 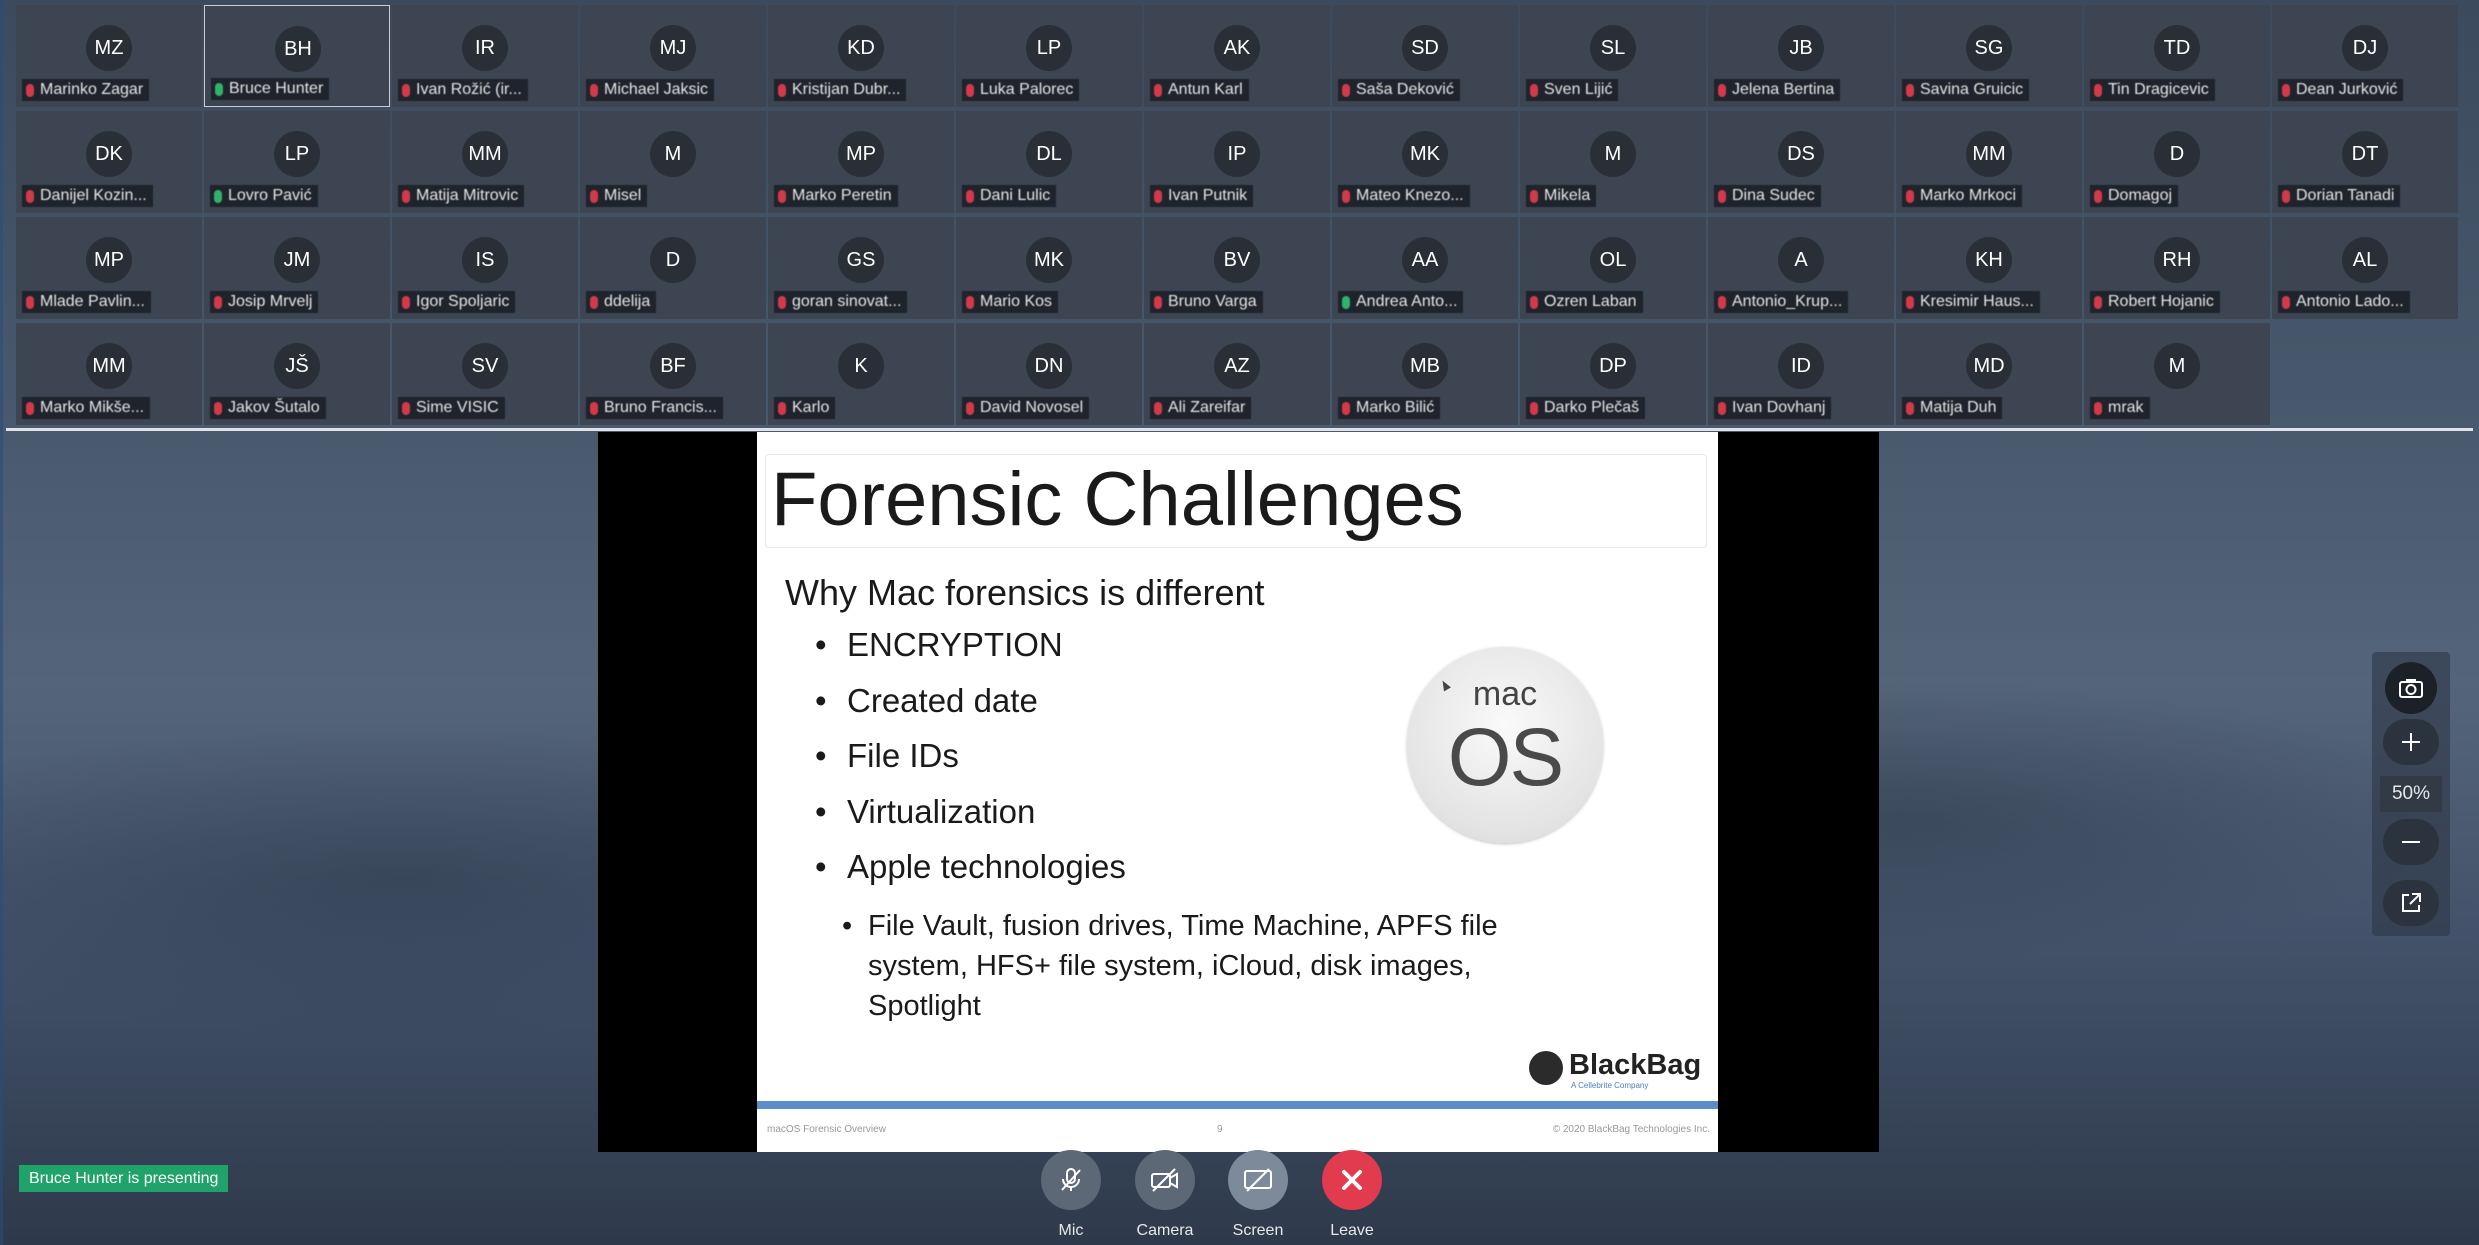 I want to click on participant-tile: MD Matija Duh, so click(x=1989, y=374).